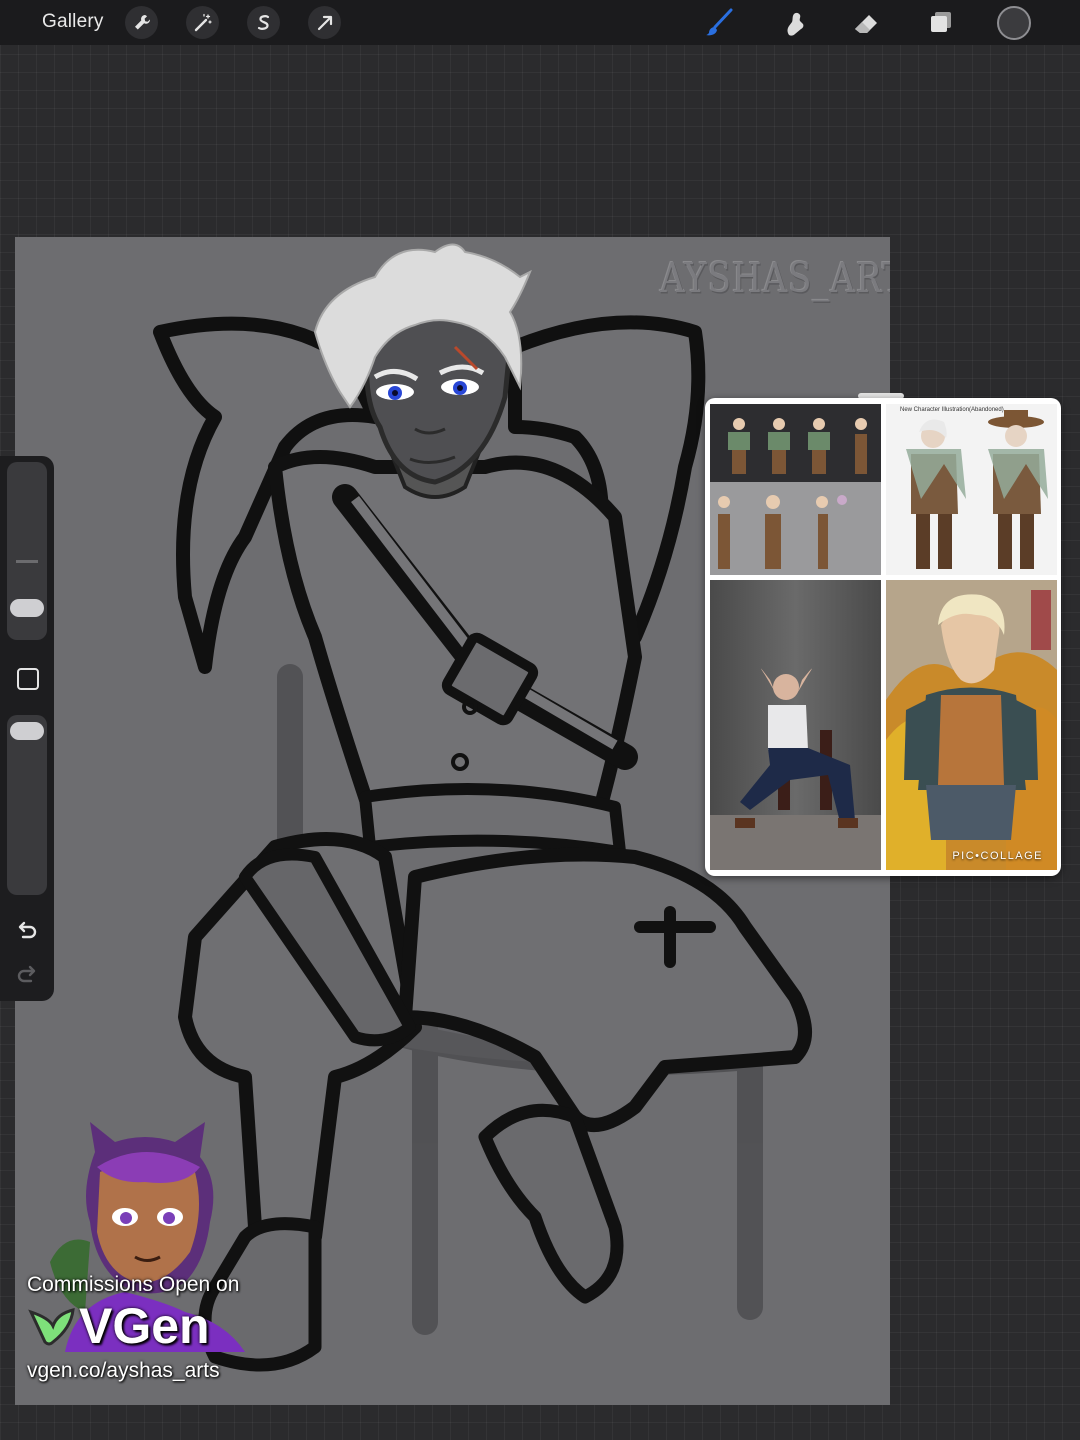  What do you see at coordinates (28, 679) in the screenshot?
I see `modify-square-button` at bounding box center [28, 679].